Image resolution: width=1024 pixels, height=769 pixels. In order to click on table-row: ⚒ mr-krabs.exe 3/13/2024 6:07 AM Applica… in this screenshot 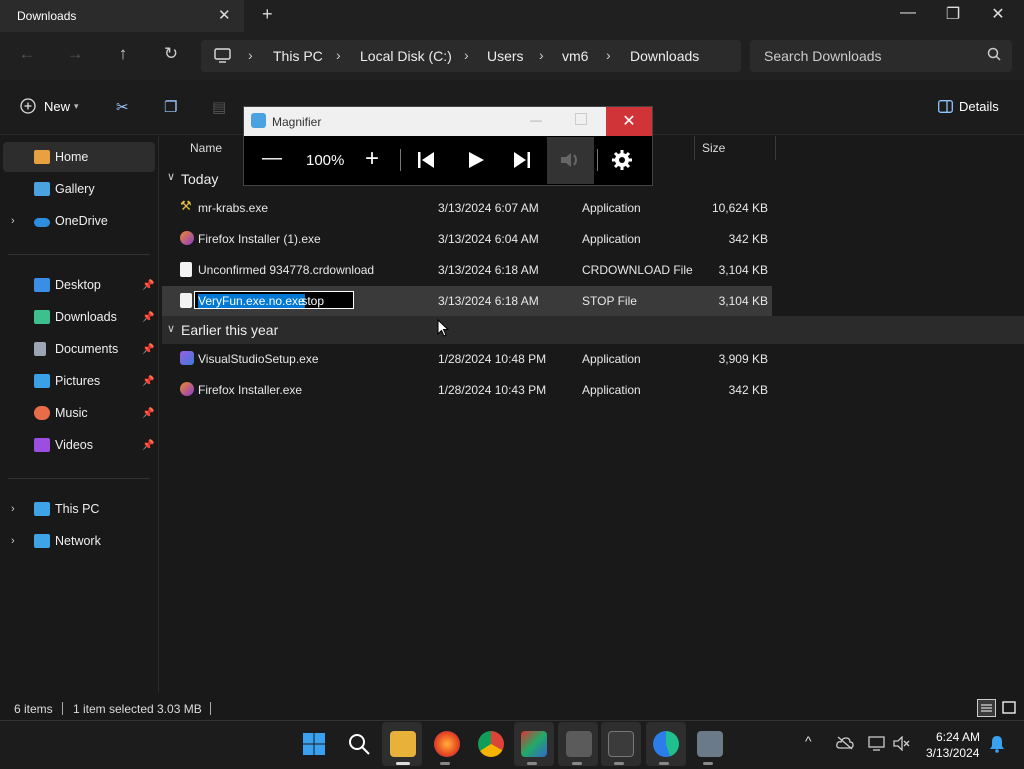, I will do `click(467, 208)`.